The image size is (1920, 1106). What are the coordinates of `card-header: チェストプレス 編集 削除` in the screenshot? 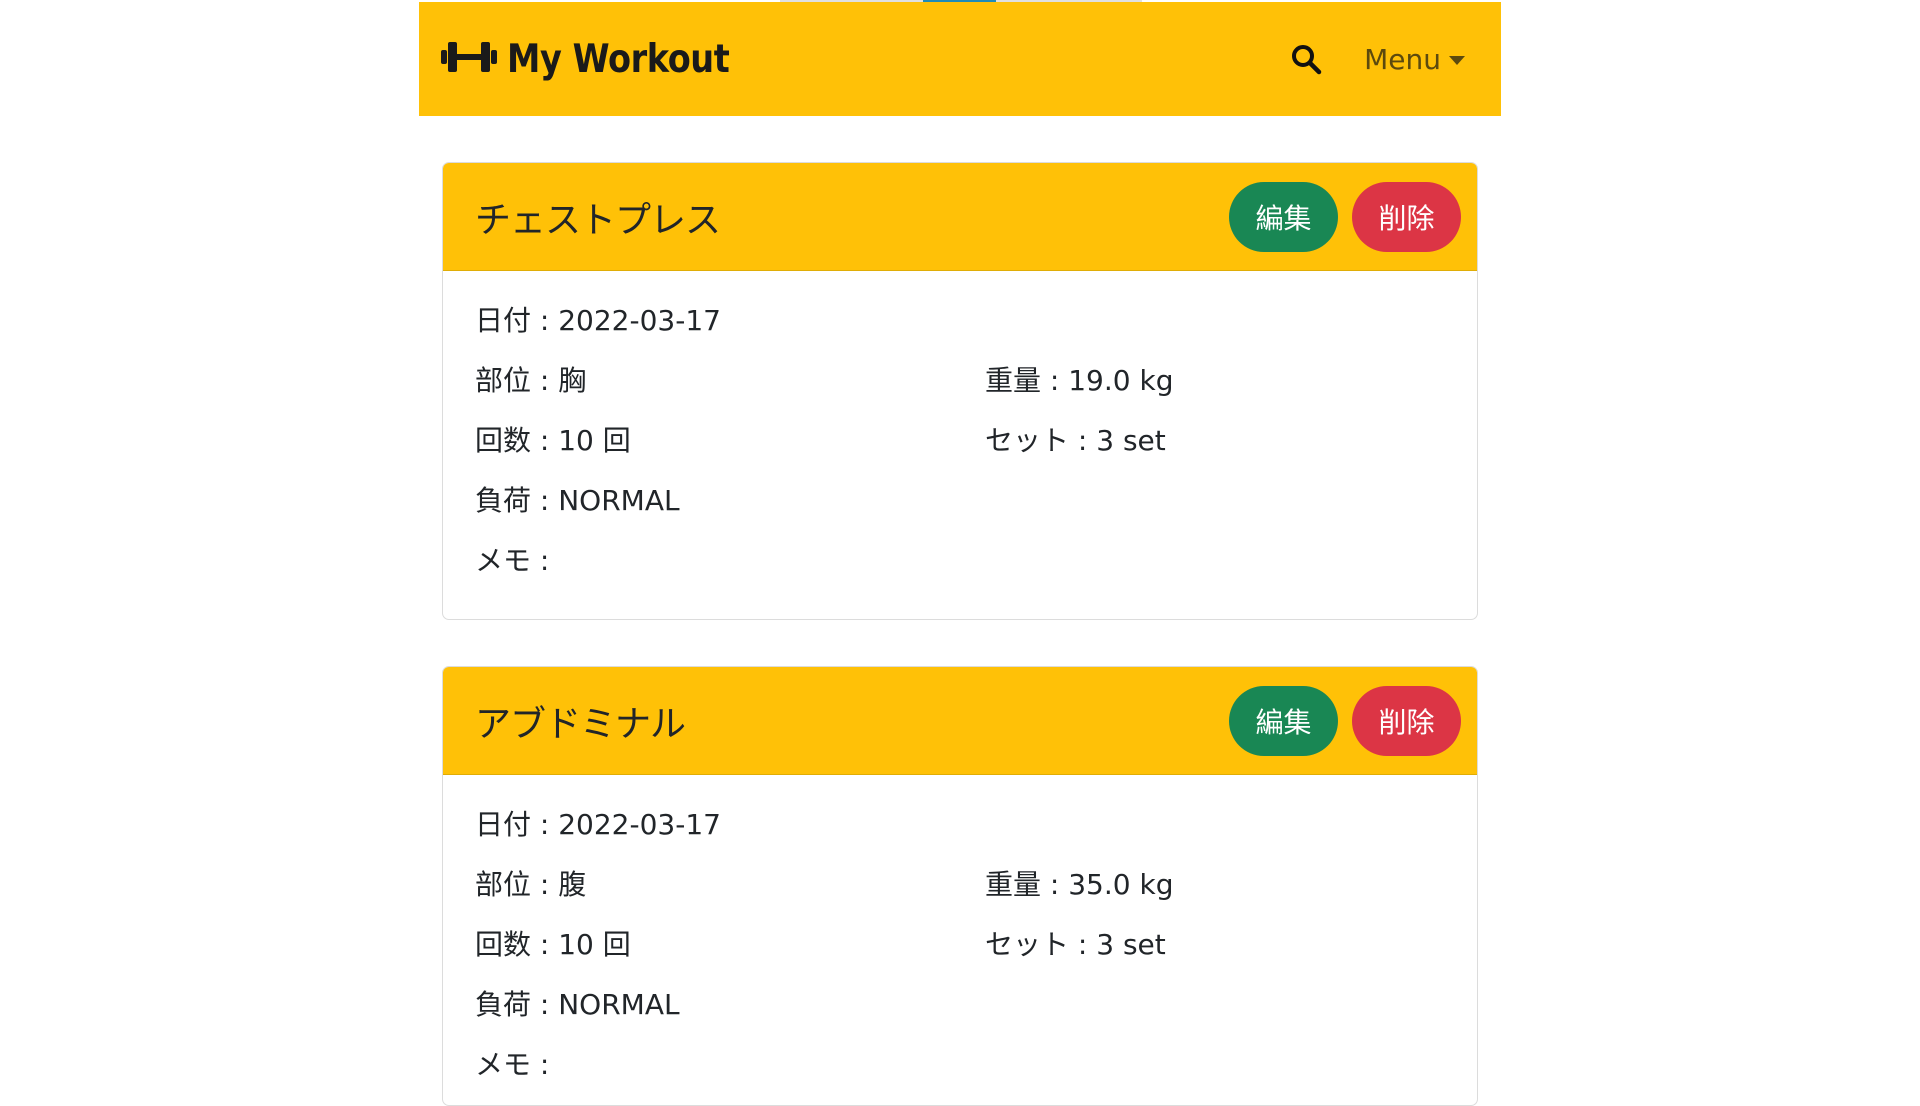 It's located at (960, 217).